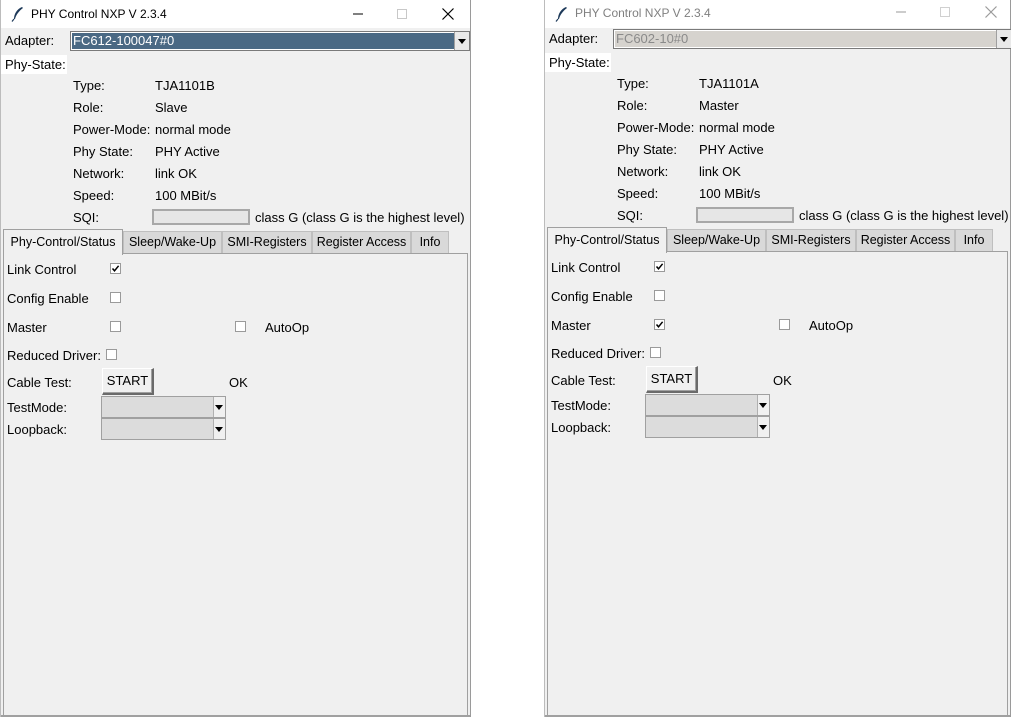 Image resolution: width=1011 pixels, height=717 pixels. I want to click on sqi-value: class G (class G is the highest level), so click(360, 217).